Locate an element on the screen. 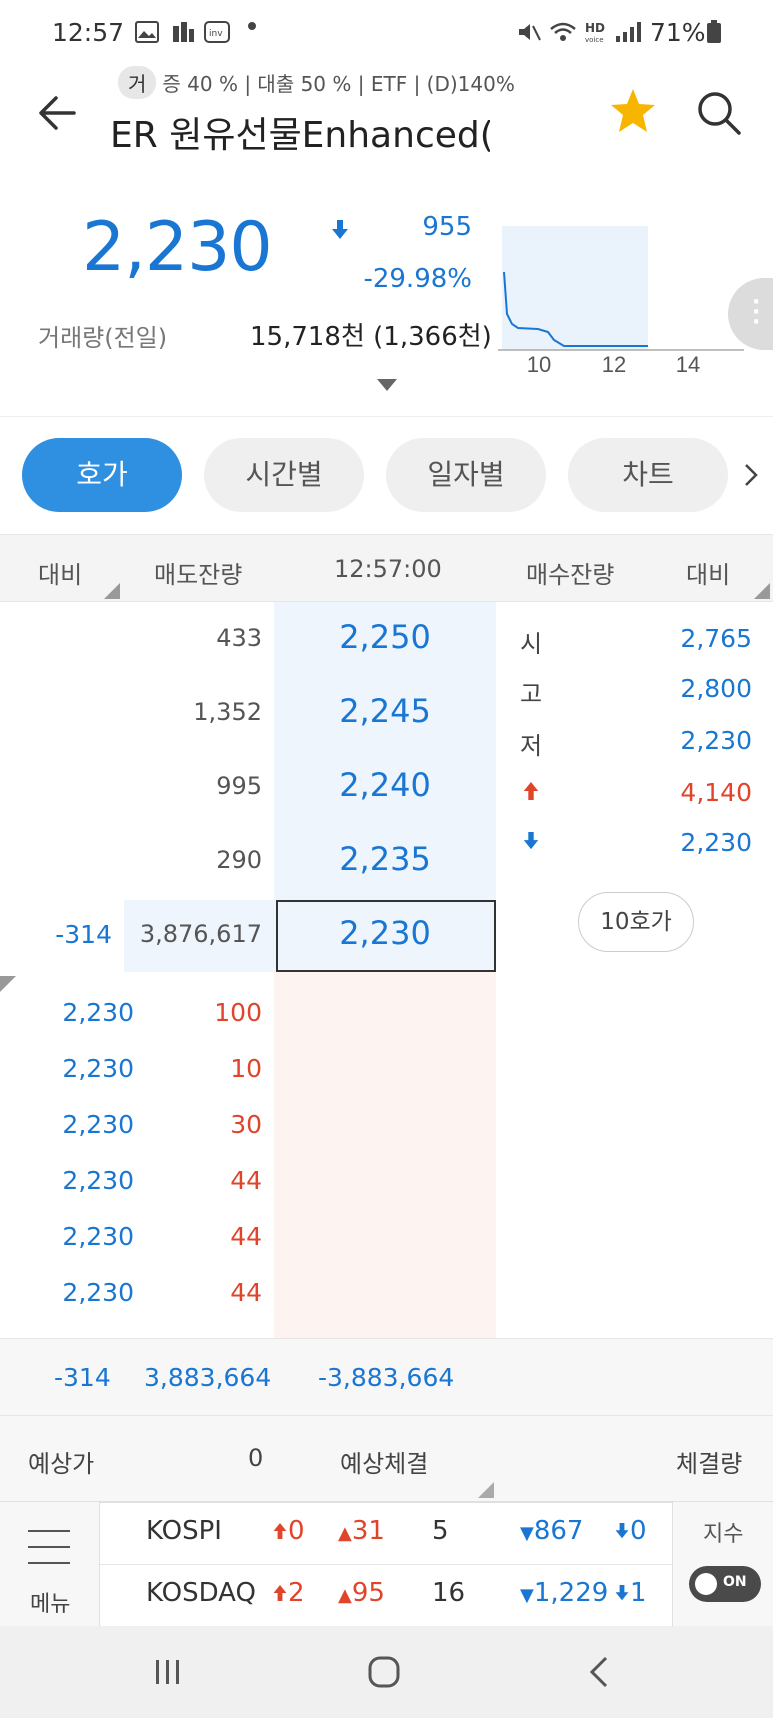  unchanged-count: 16 is located at coordinates (449, 1593).